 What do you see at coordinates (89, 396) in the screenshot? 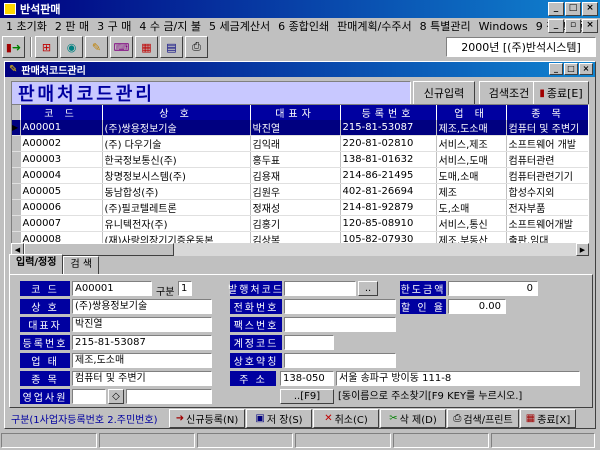
I see `sales-rep-code-input` at bounding box center [89, 396].